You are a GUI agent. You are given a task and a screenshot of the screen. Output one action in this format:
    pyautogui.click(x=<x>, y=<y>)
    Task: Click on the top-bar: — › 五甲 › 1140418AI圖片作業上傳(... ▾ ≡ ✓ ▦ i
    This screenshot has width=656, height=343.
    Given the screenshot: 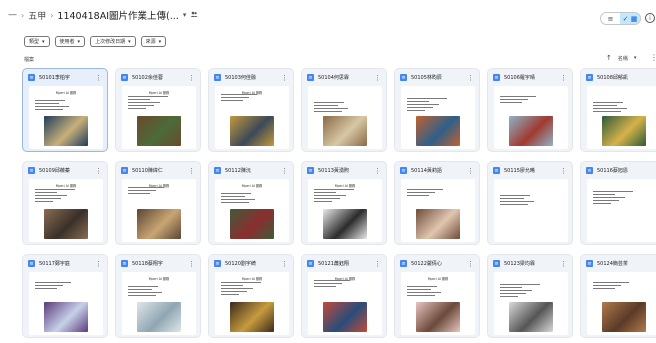 What is the action you would take?
    pyautogui.click(x=328, y=15)
    